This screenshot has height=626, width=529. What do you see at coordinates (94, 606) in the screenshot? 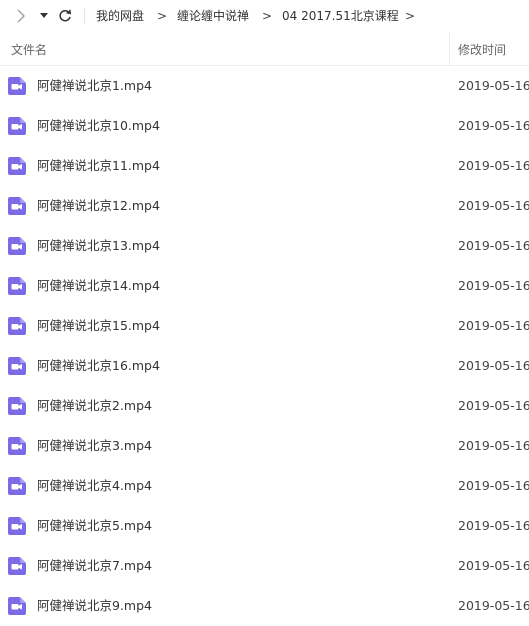
I see `file-name: 阿健禅说北京9.mp4` at bounding box center [94, 606].